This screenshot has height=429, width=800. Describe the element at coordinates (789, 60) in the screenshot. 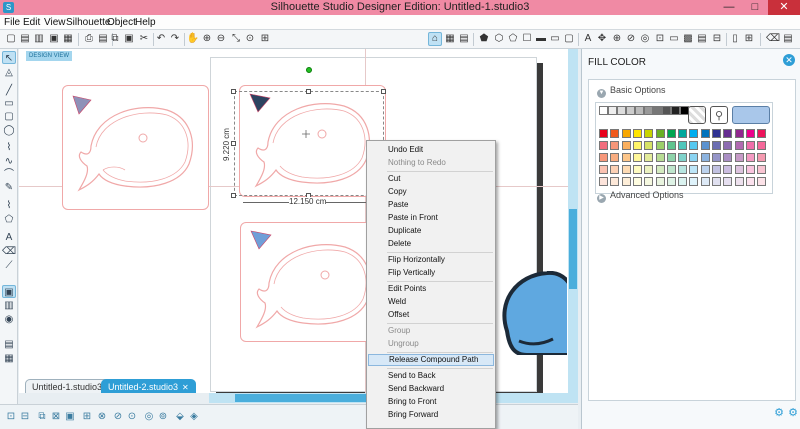

I see `panel-close-icon: ✕` at that location.